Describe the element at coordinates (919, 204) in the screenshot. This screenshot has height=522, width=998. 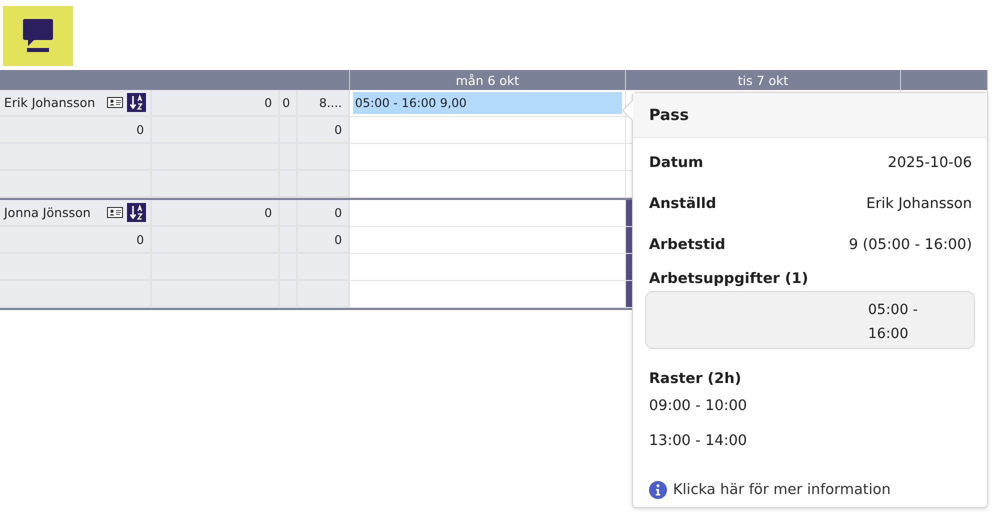
I see `field-value: Erik Johansson` at that location.